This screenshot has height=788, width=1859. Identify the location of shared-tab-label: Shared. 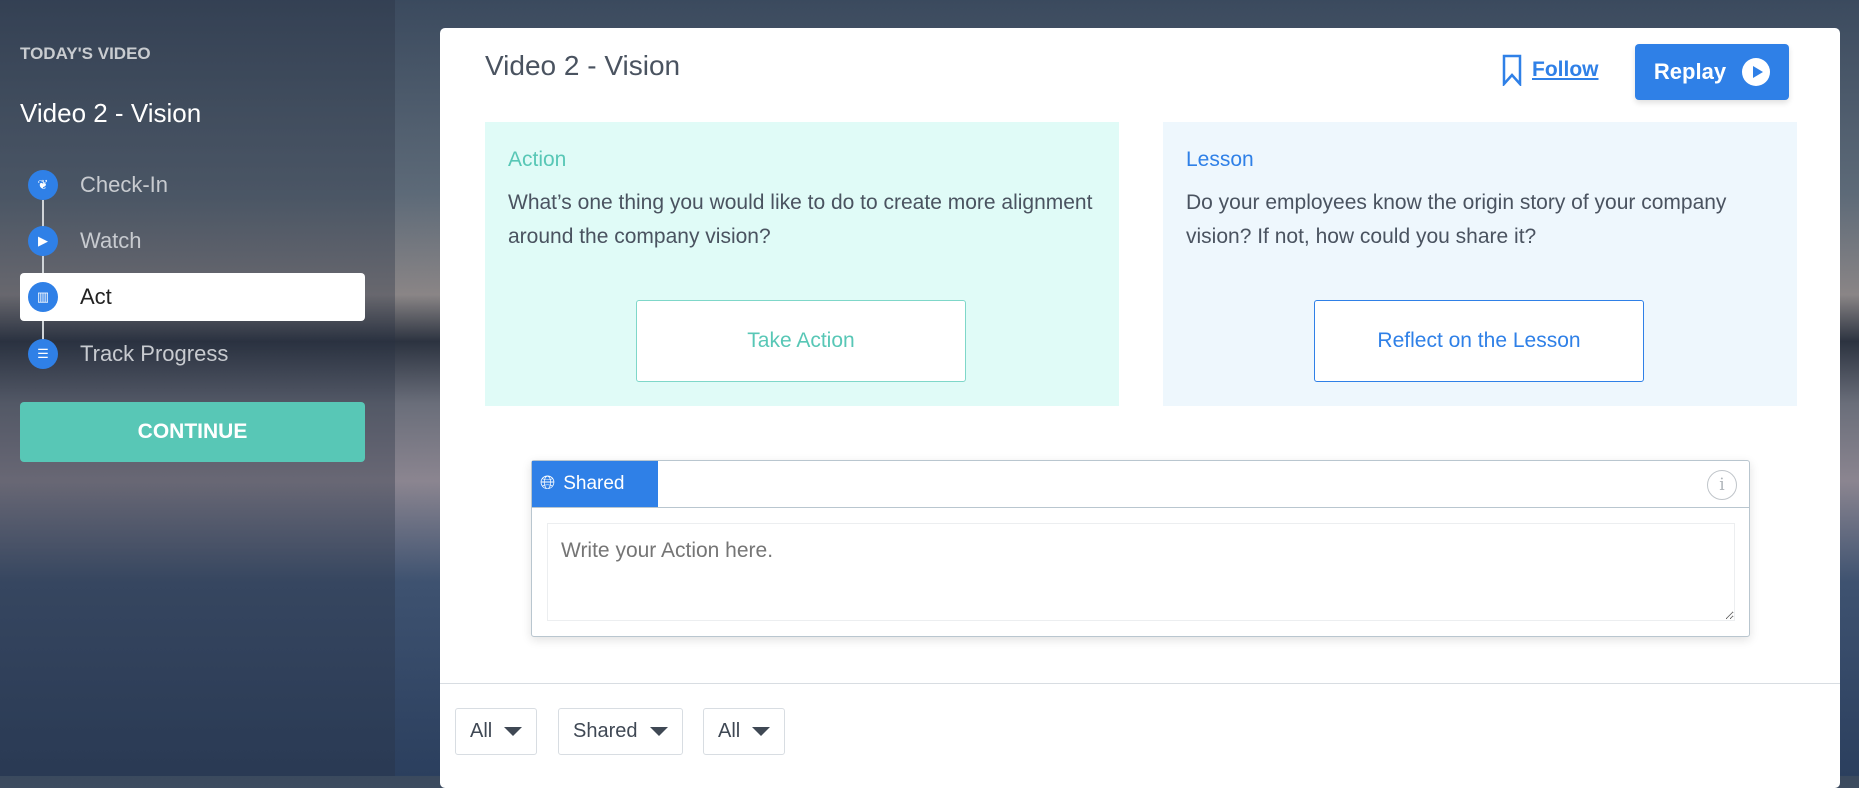
(594, 483).